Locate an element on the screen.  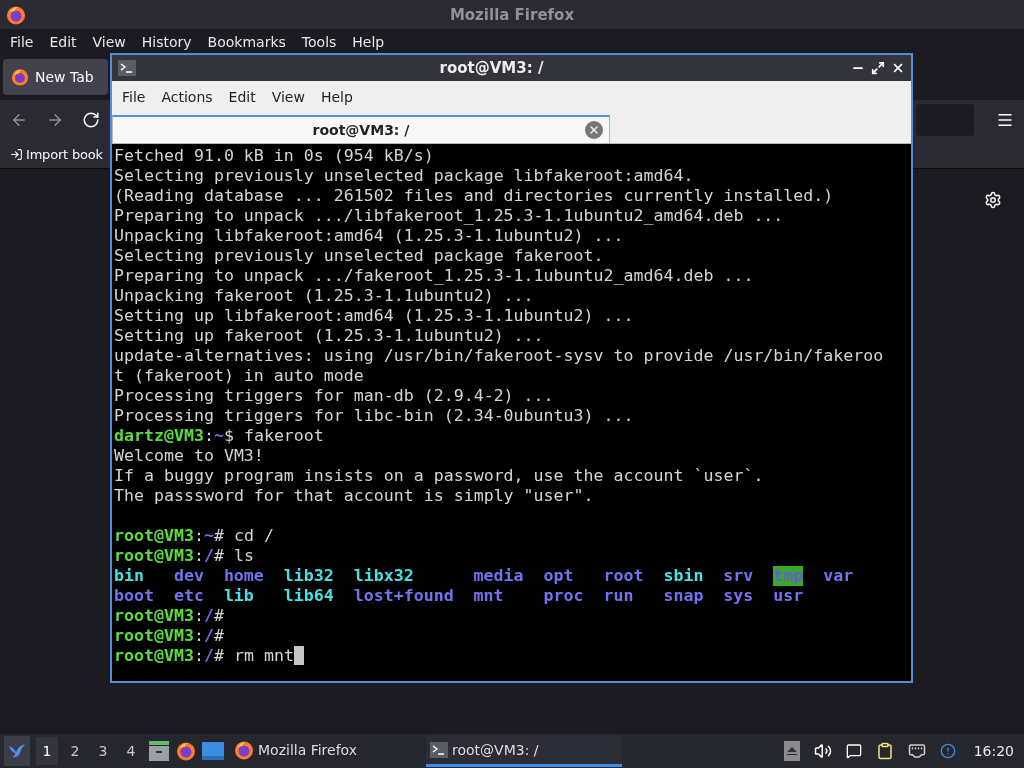
terminal-output-line: The passsword for that account is simply "user". is located at coordinates (354, 496).